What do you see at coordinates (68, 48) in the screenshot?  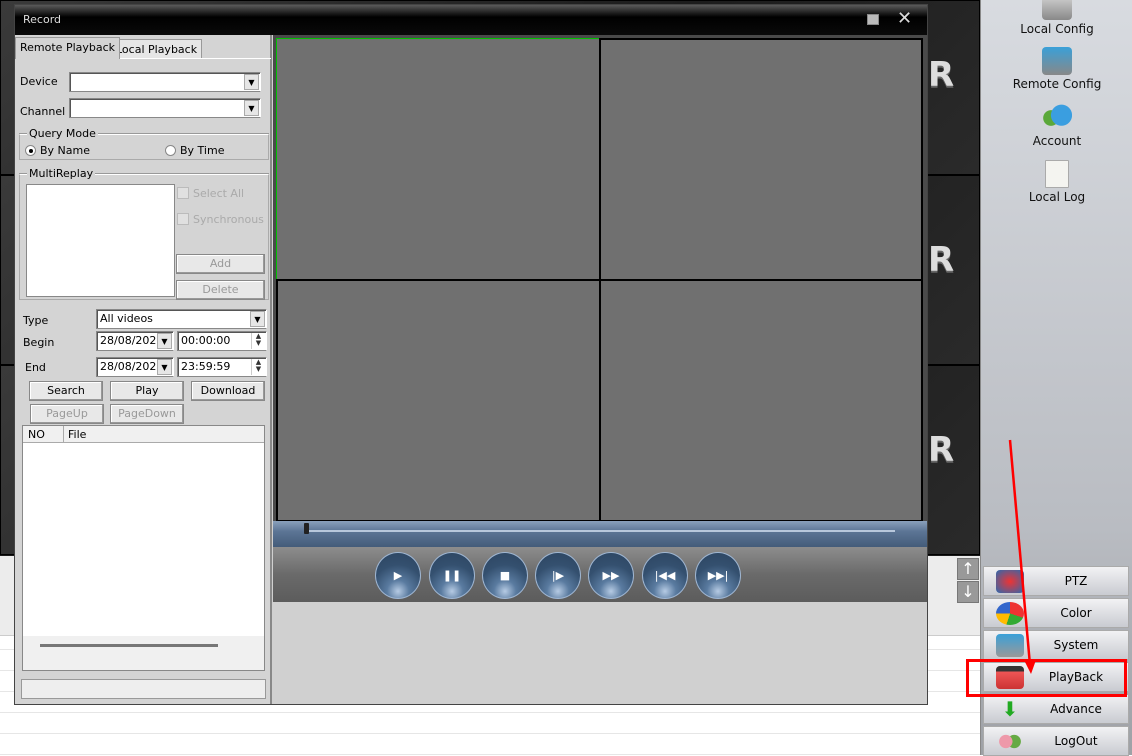 I see `tab-remote-playback: Remote Playback` at bounding box center [68, 48].